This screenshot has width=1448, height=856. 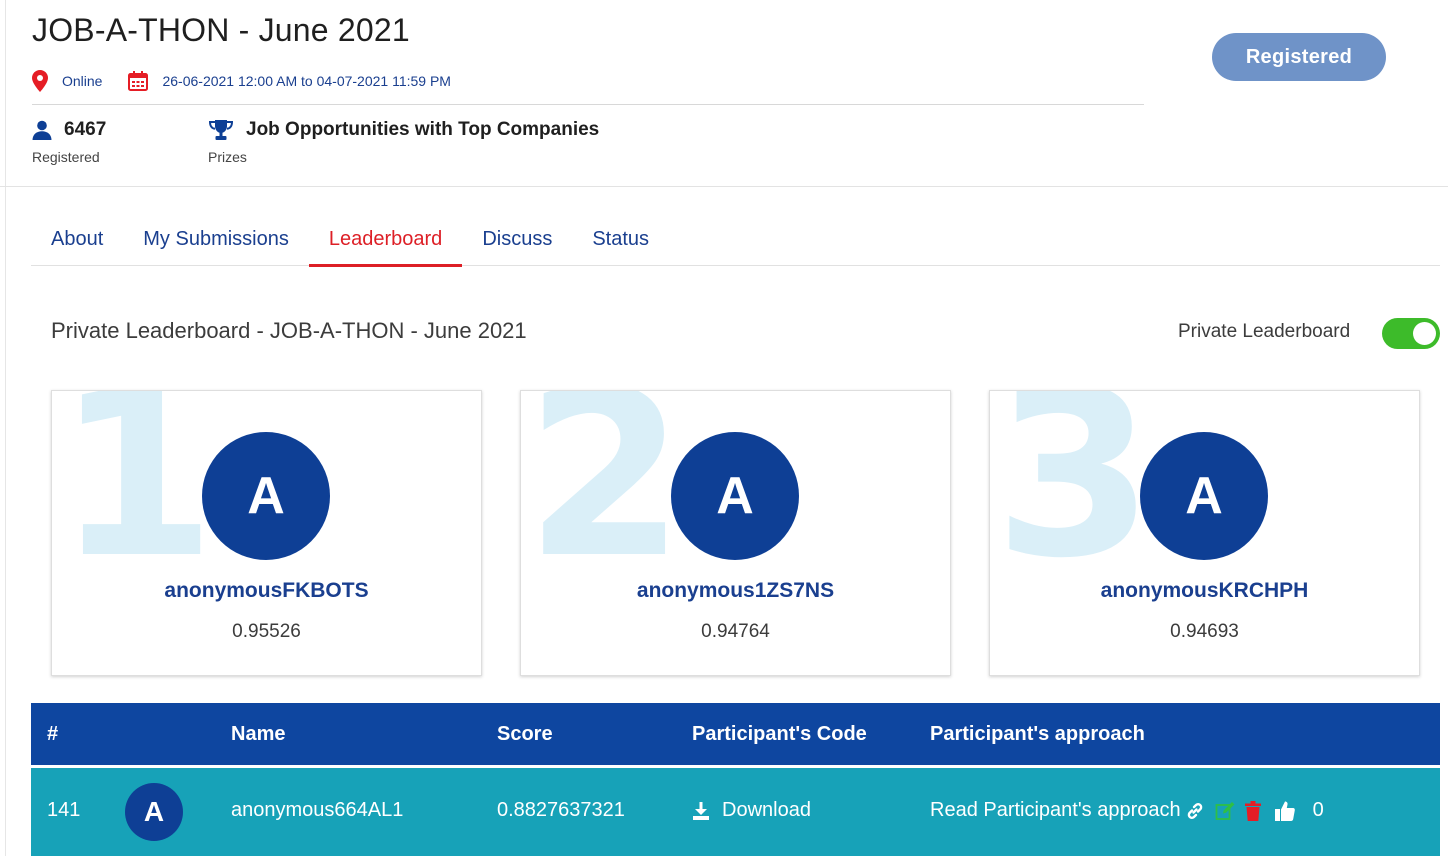 I want to click on row-rank: 141, so click(x=64, y=810).